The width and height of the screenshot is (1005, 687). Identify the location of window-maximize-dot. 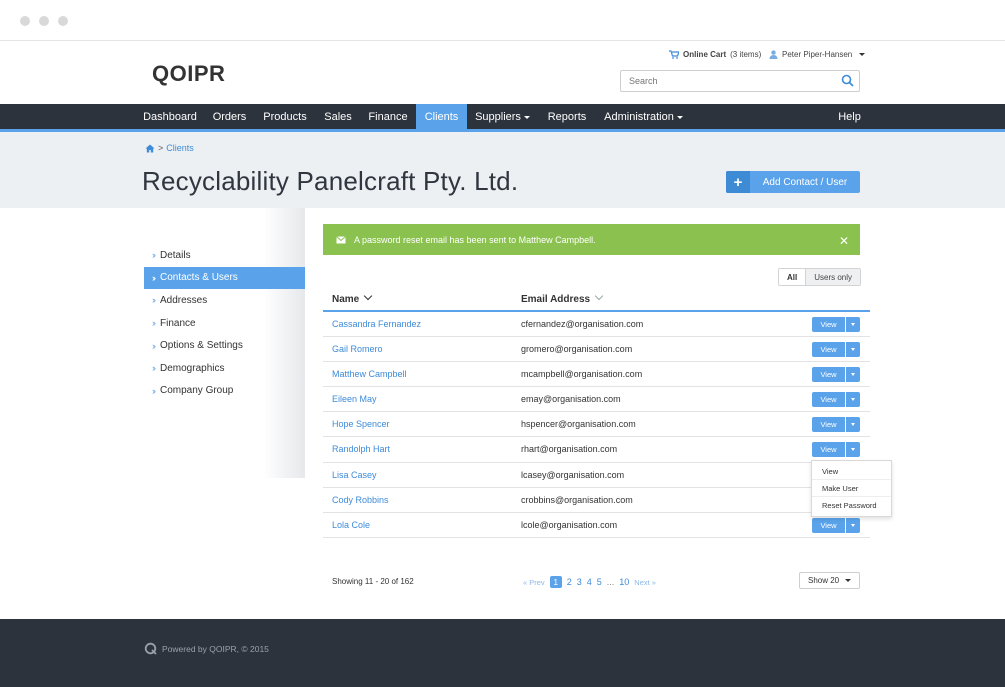
(63, 21).